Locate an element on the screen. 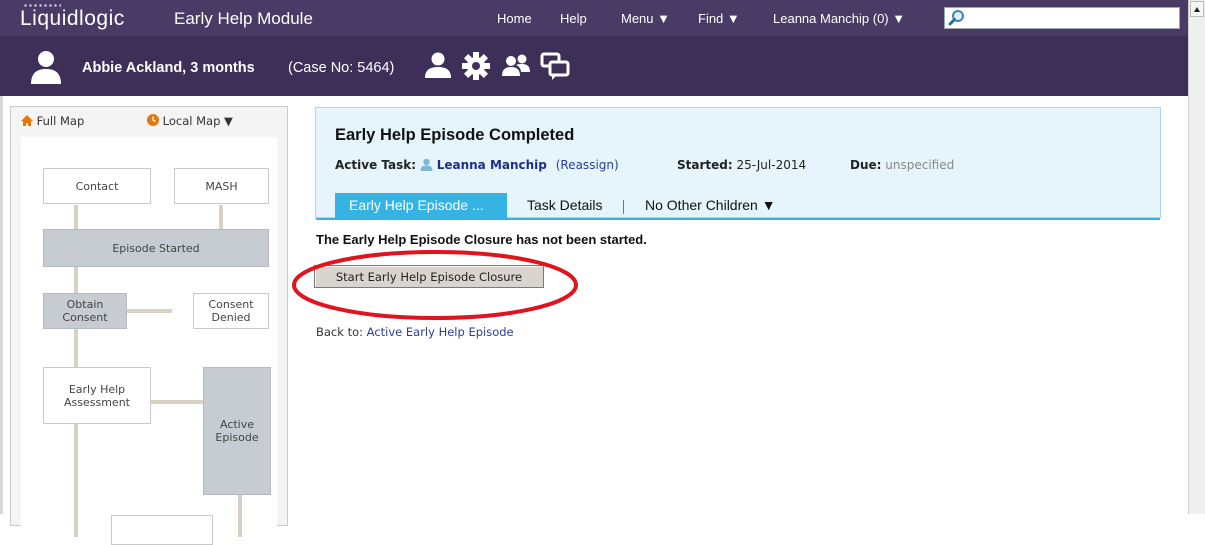 The height and width of the screenshot is (545, 1205). started-date: 25-Jul-2014 is located at coordinates (771, 165).